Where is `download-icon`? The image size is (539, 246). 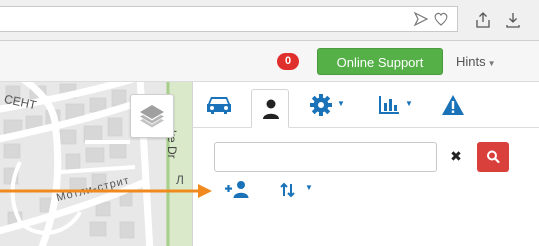
download-icon is located at coordinates (513, 20).